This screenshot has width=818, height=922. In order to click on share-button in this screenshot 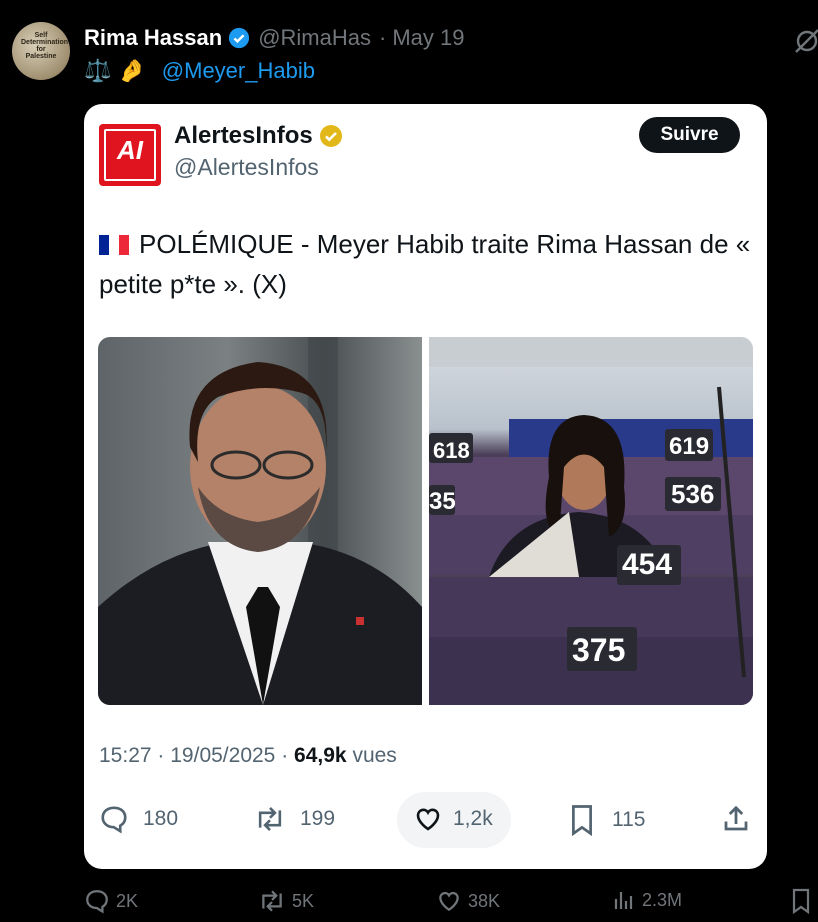, I will do `click(736, 819)`.